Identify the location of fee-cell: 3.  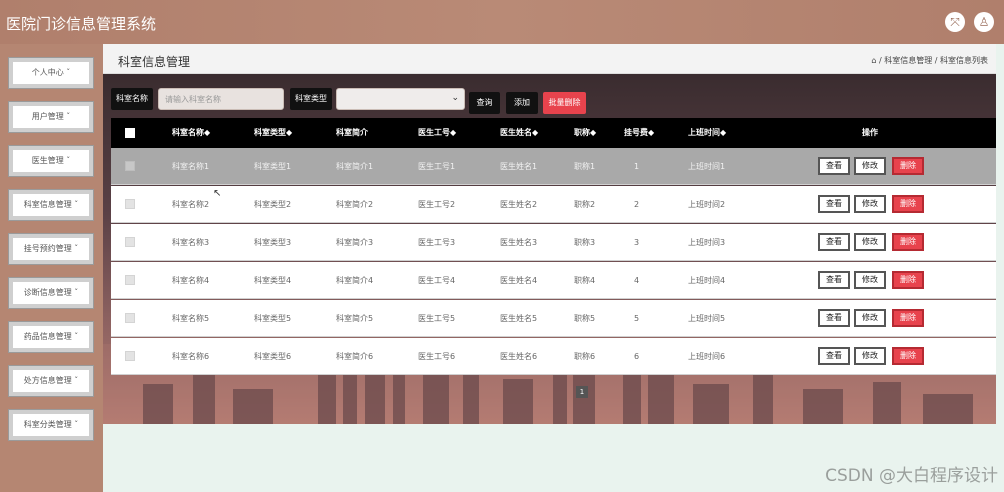
(637, 242).